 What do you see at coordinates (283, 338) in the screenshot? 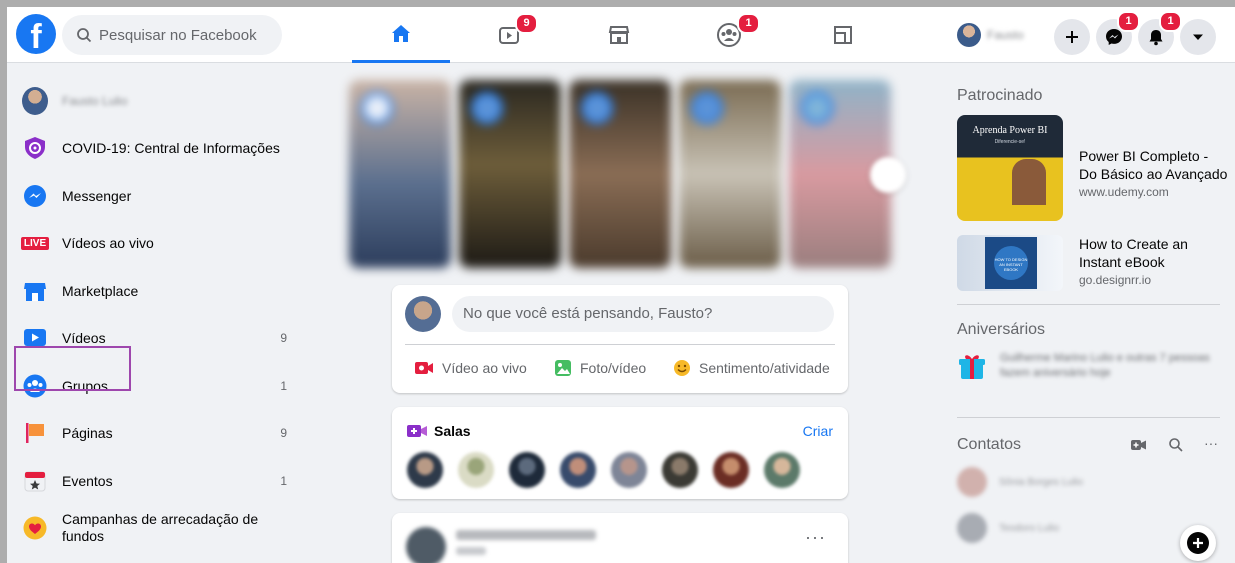
I see `sidebar-item-count: 9` at bounding box center [283, 338].